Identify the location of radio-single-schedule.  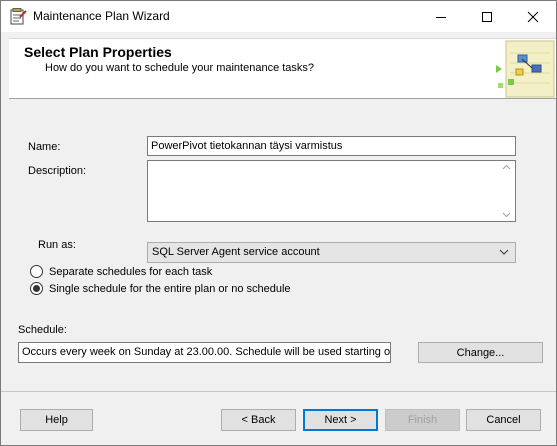
(36, 288).